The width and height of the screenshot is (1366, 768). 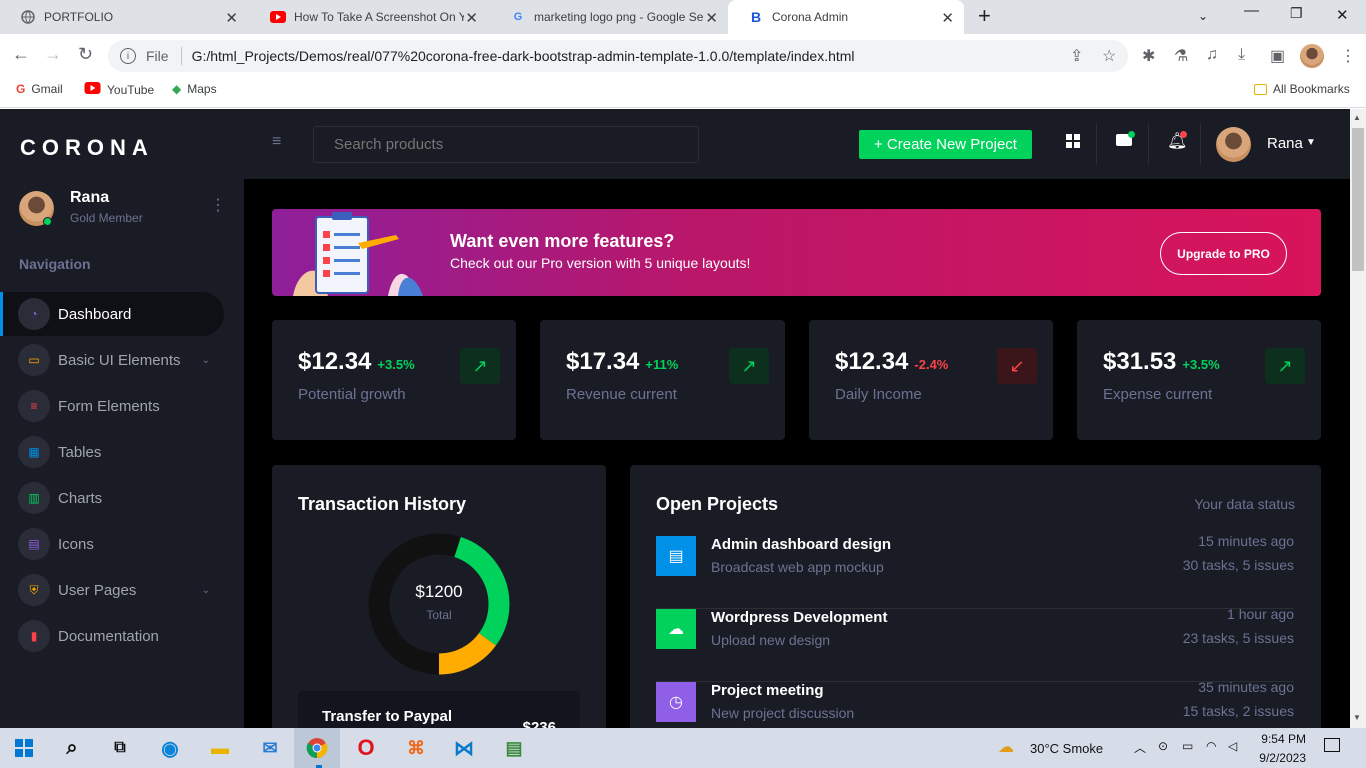 I want to click on search-icon: ⌕, so click(x=72, y=748).